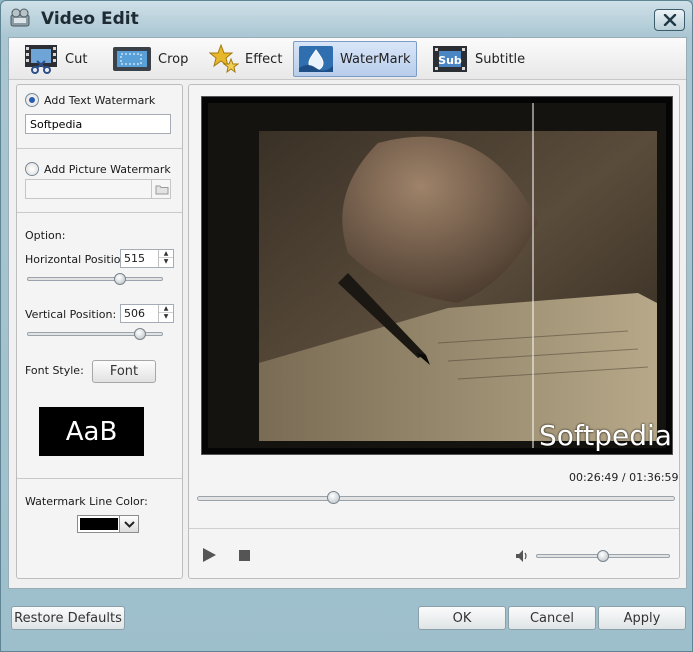 The width and height of the screenshot is (693, 652). What do you see at coordinates (333, 497) in the screenshot?
I see `seek-thumb` at bounding box center [333, 497].